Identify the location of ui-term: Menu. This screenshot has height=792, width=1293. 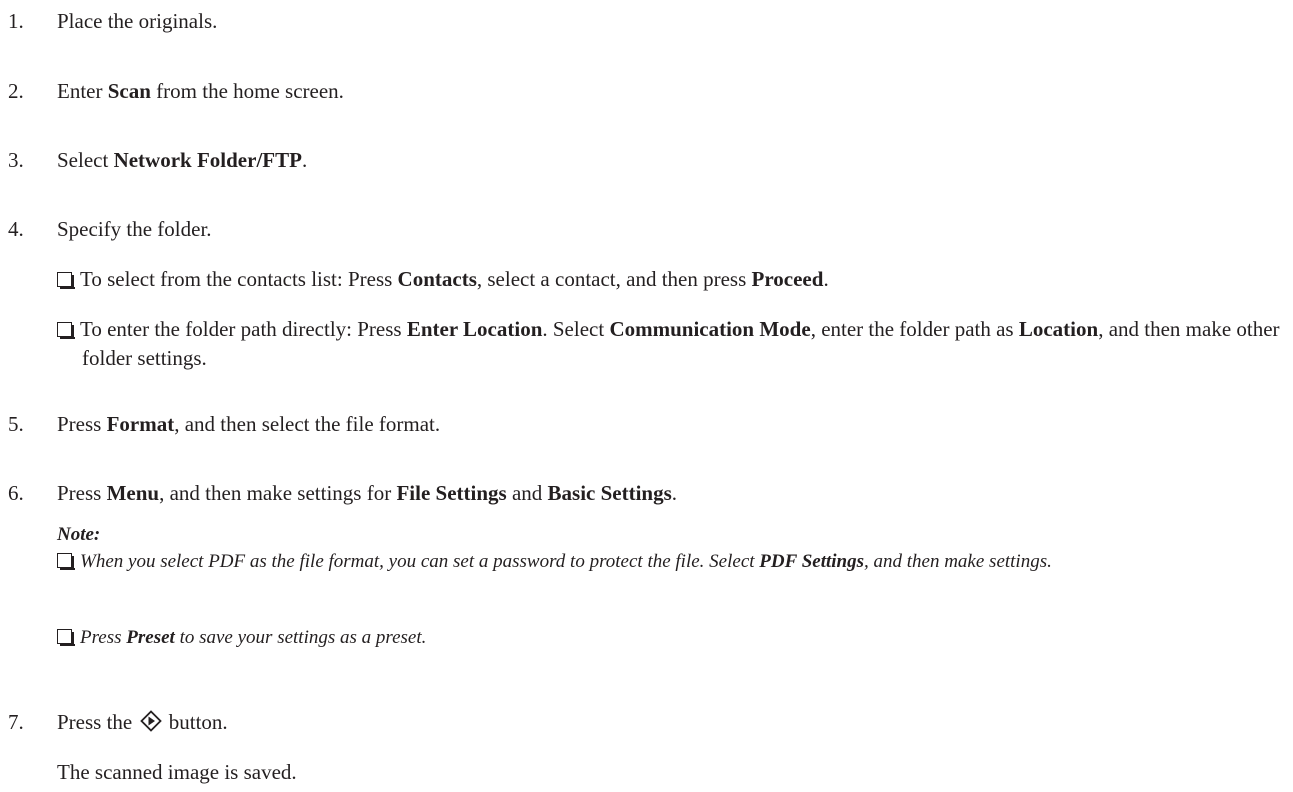
(133, 493).